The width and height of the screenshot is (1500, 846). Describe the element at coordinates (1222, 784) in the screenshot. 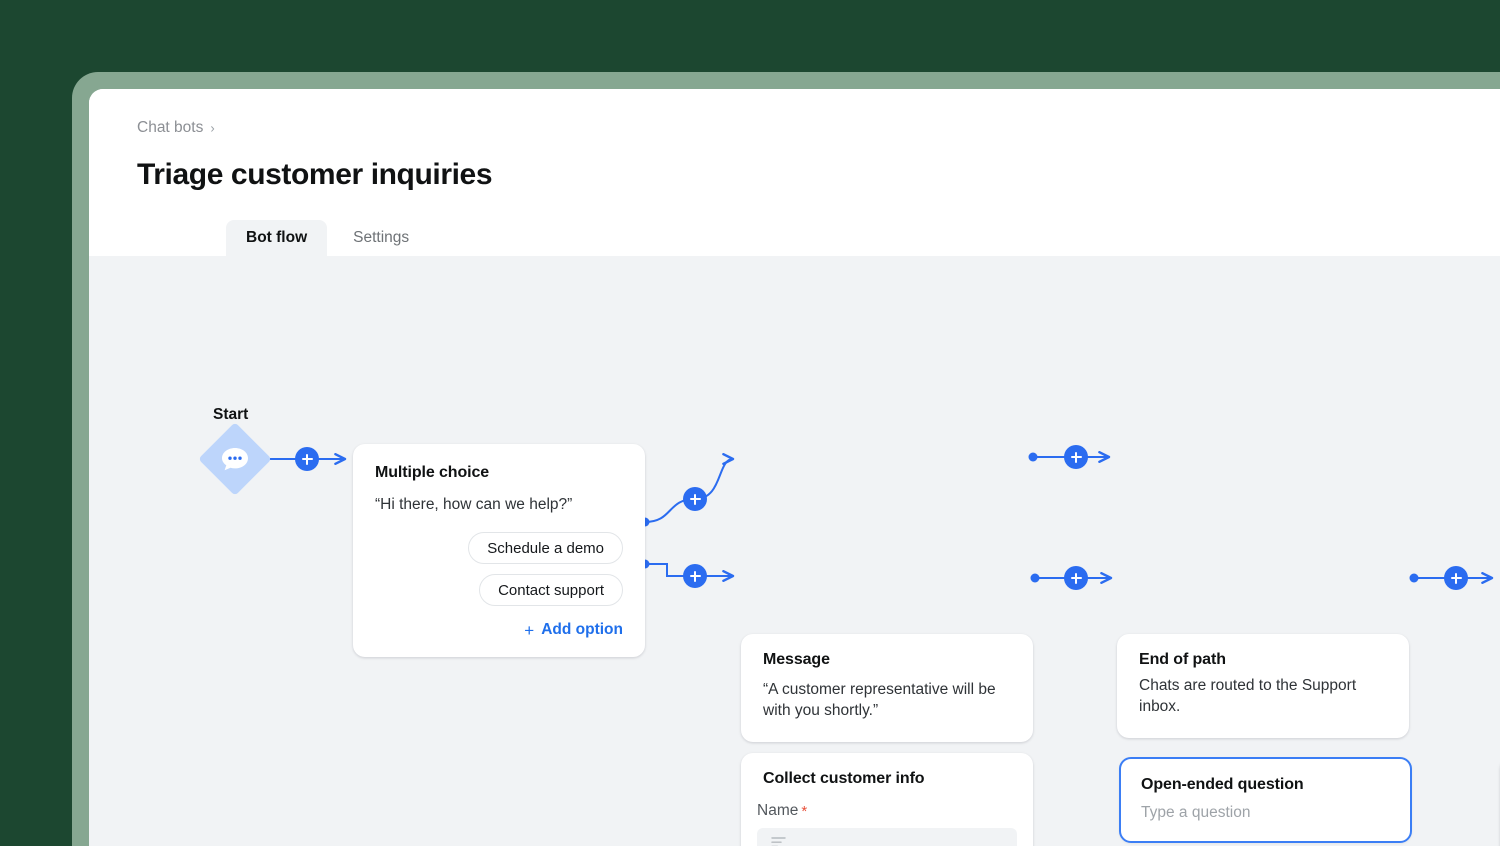

I see `node-title: Open-ended question` at that location.